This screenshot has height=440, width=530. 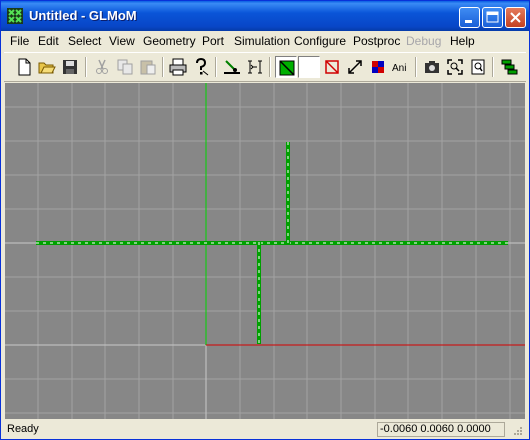 What do you see at coordinates (213, 41) in the screenshot?
I see `menu-port: Port` at bounding box center [213, 41].